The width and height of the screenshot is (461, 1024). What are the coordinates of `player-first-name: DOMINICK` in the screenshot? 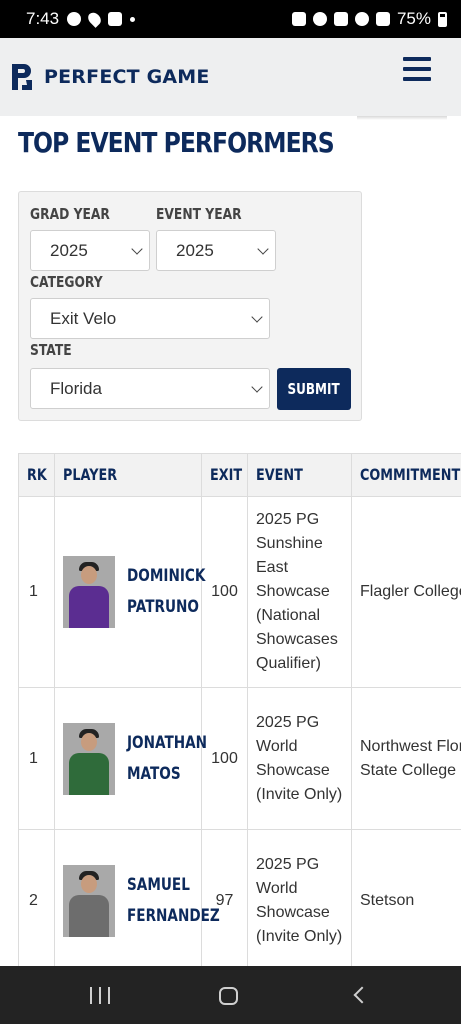 It's located at (166, 576).